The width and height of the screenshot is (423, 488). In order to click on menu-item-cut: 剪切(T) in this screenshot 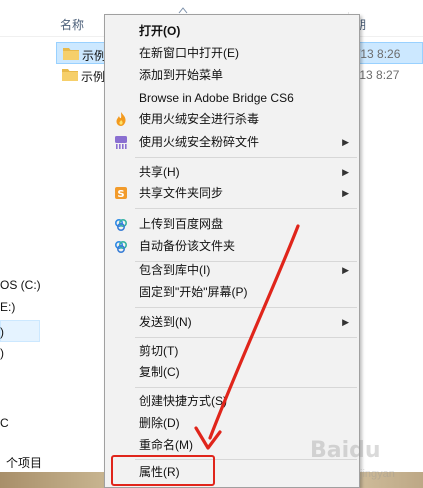, I will do `click(232, 351)`.